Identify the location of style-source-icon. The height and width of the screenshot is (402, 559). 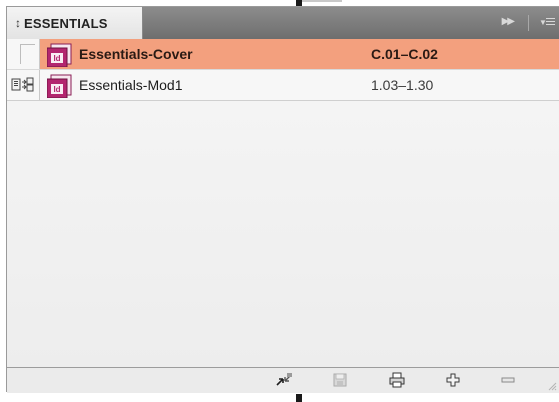
(22, 84).